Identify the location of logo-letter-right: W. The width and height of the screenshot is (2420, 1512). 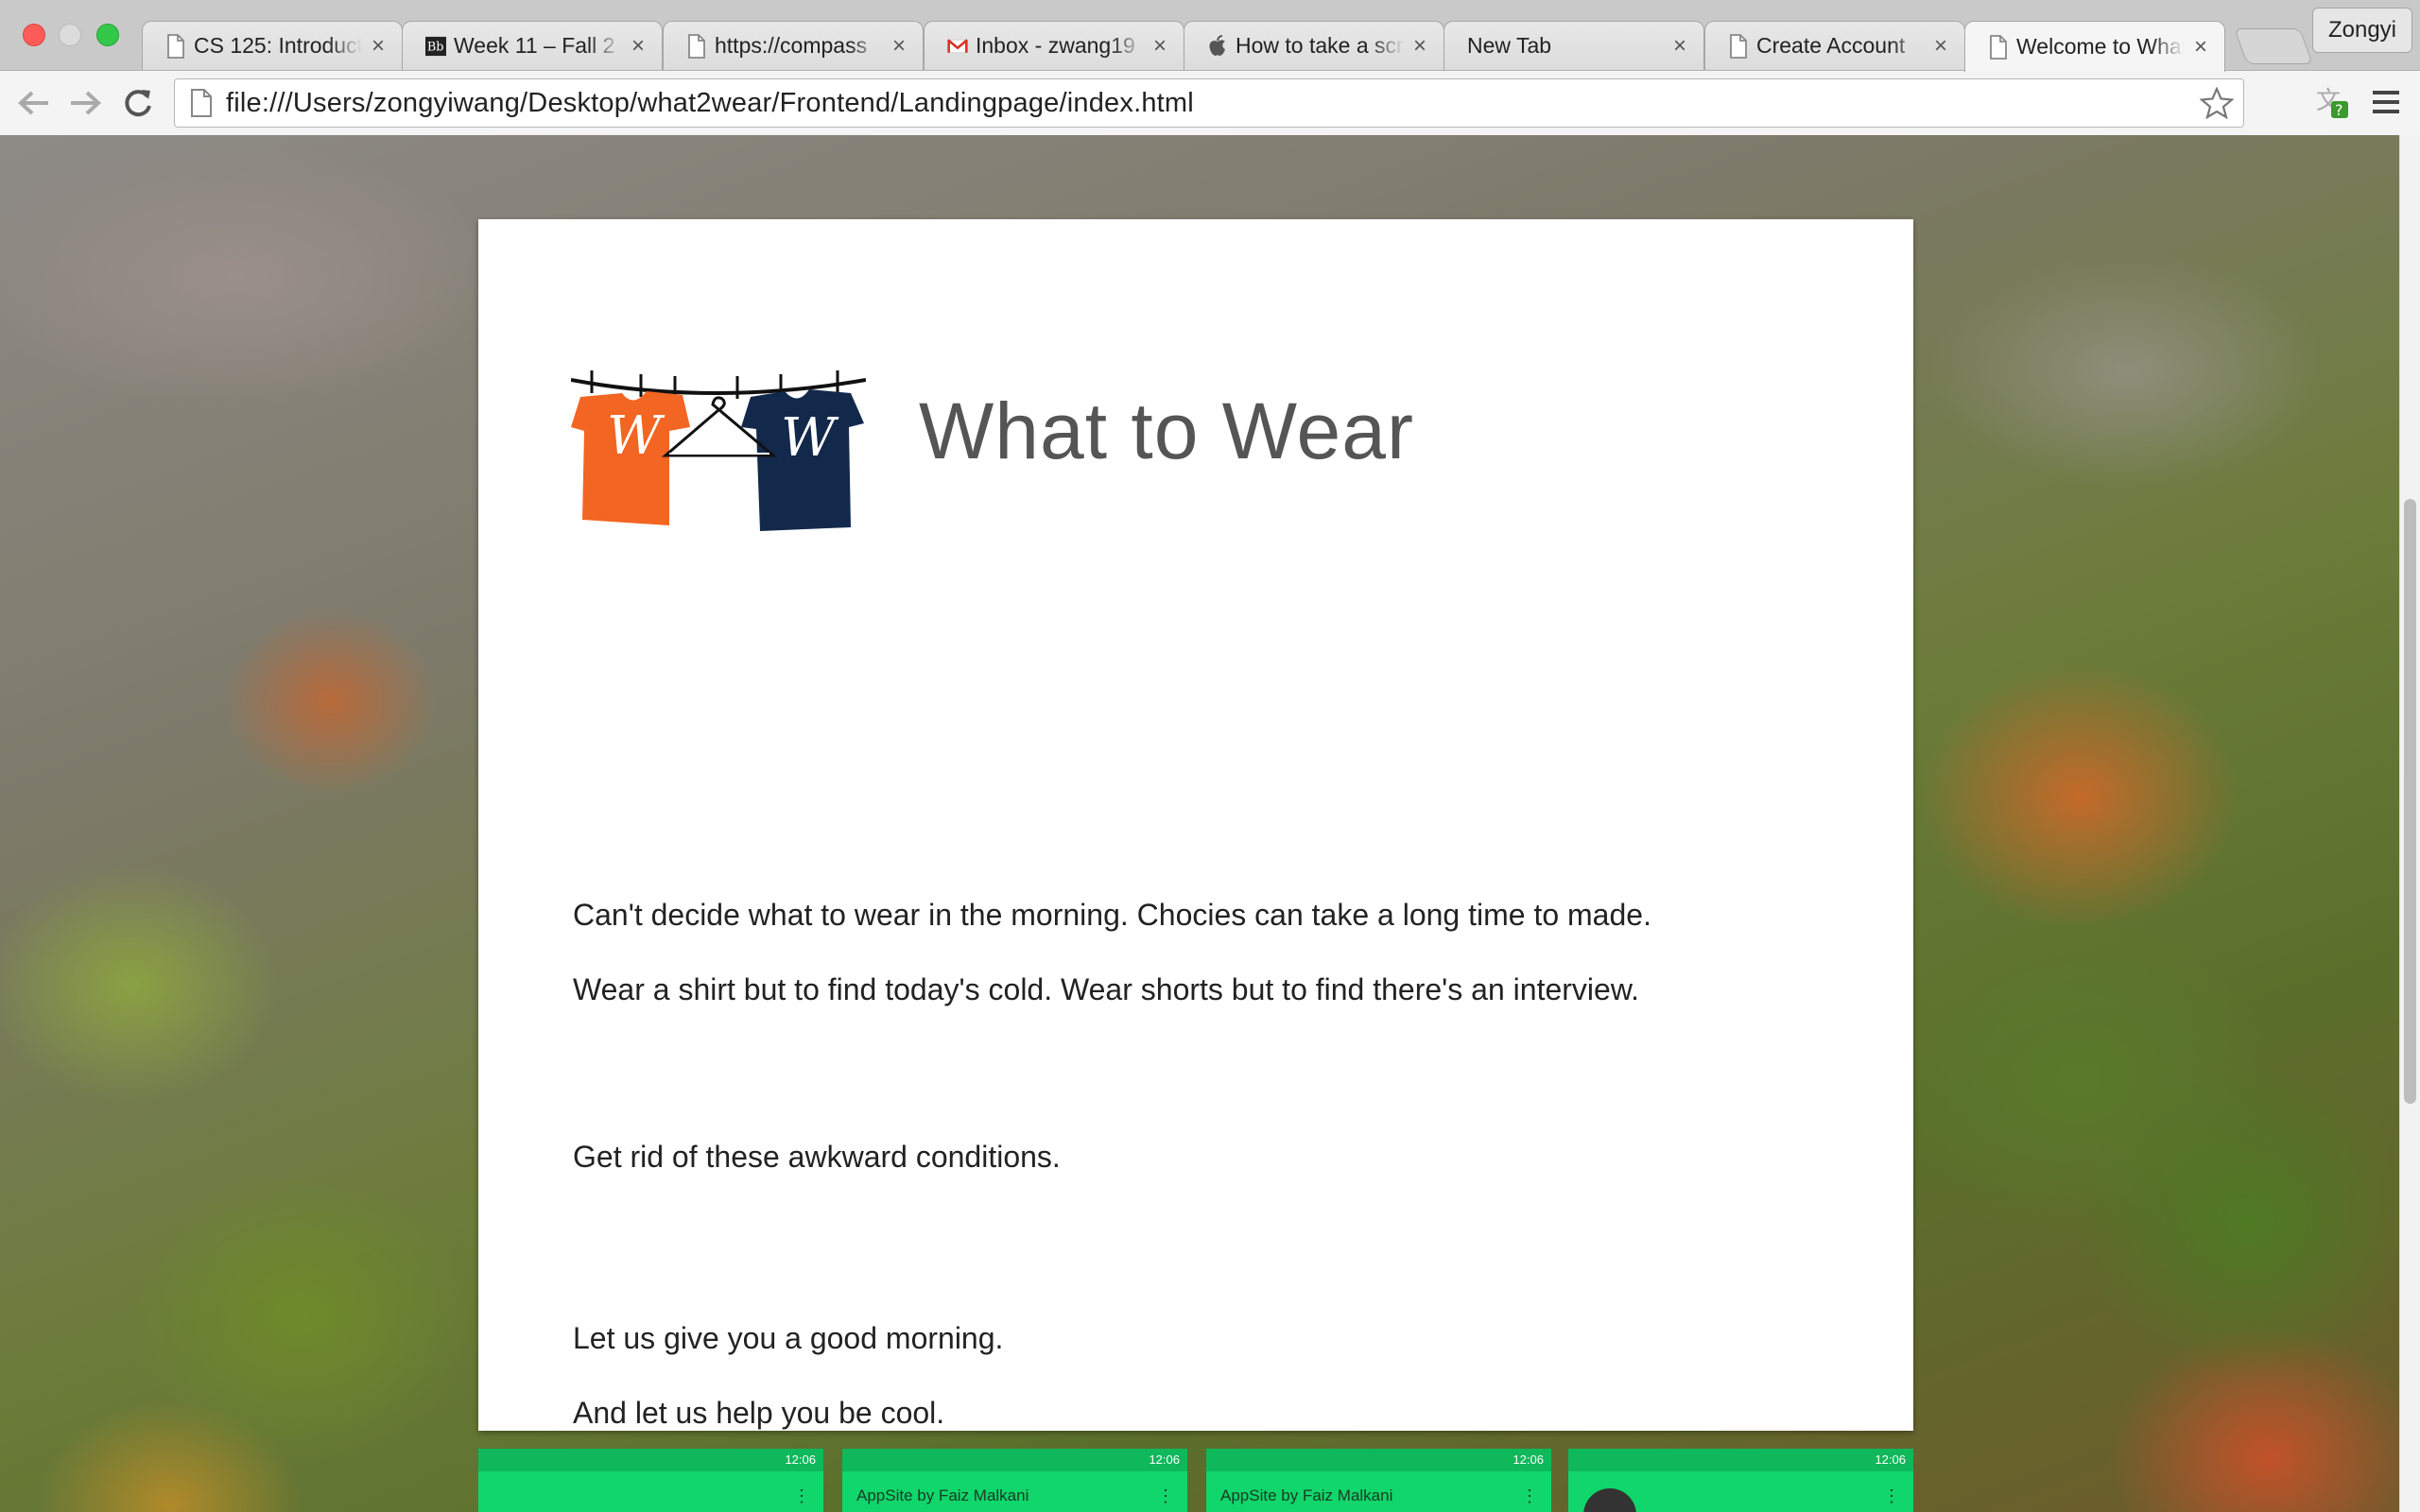
(810, 438).